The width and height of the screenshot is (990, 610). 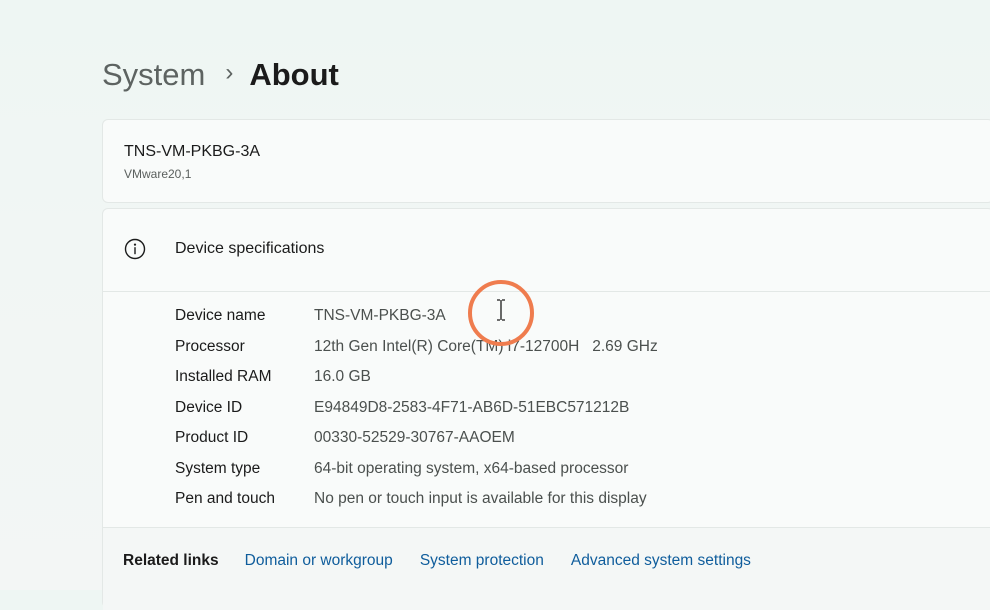 I want to click on spec-label: Device ID, so click(x=209, y=407).